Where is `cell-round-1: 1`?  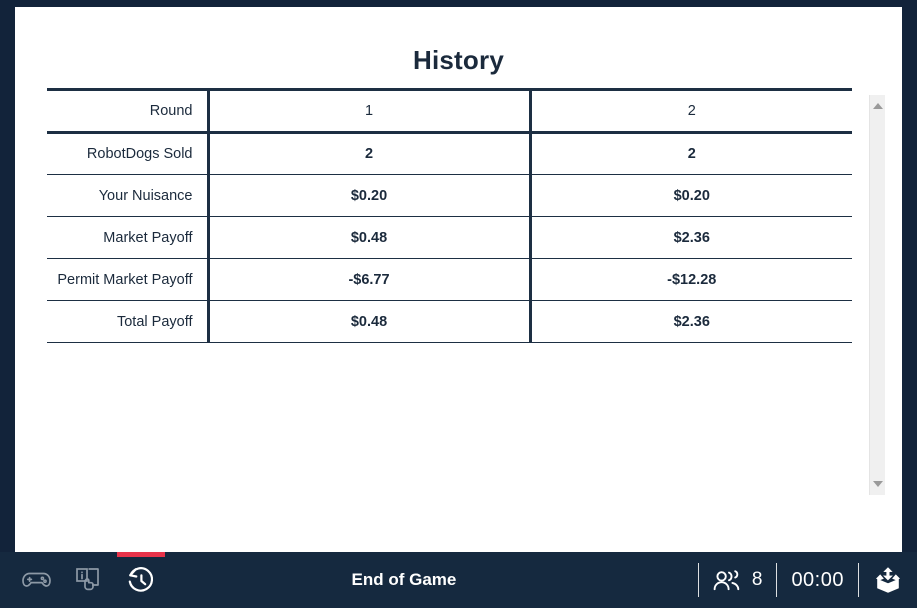 cell-round-1: 1 is located at coordinates (370, 111).